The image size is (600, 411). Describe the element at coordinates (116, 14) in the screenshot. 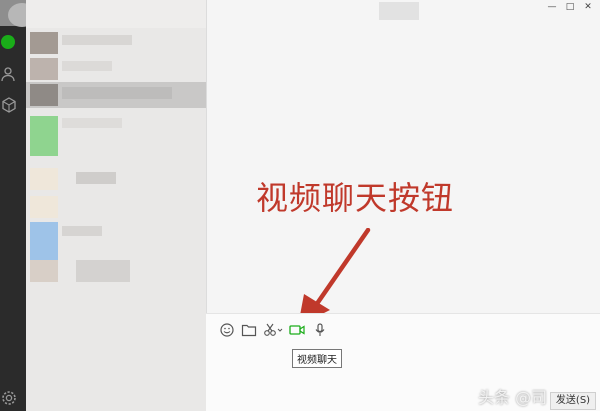

I see `search-bar` at that location.